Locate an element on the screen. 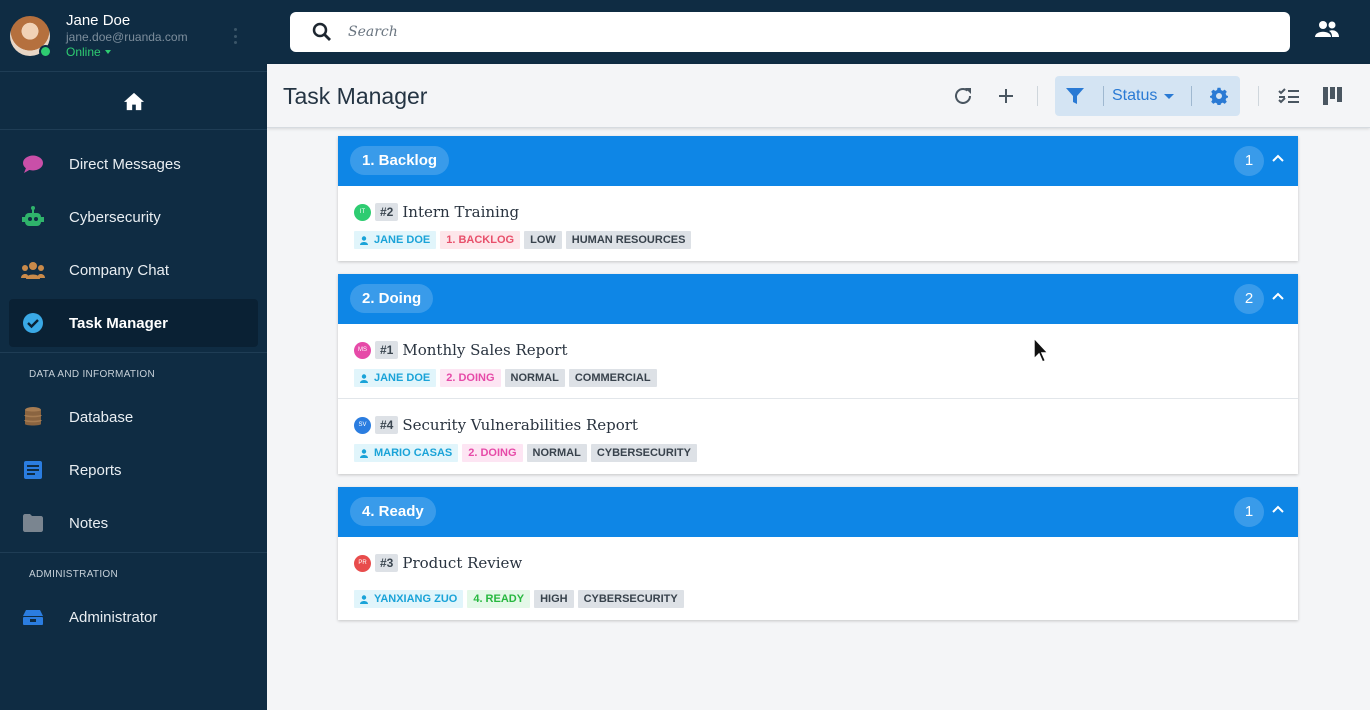 Image resolution: width=1370 pixels, height=710 pixels. filter-toolbar: Status is located at coordinates (1147, 96).